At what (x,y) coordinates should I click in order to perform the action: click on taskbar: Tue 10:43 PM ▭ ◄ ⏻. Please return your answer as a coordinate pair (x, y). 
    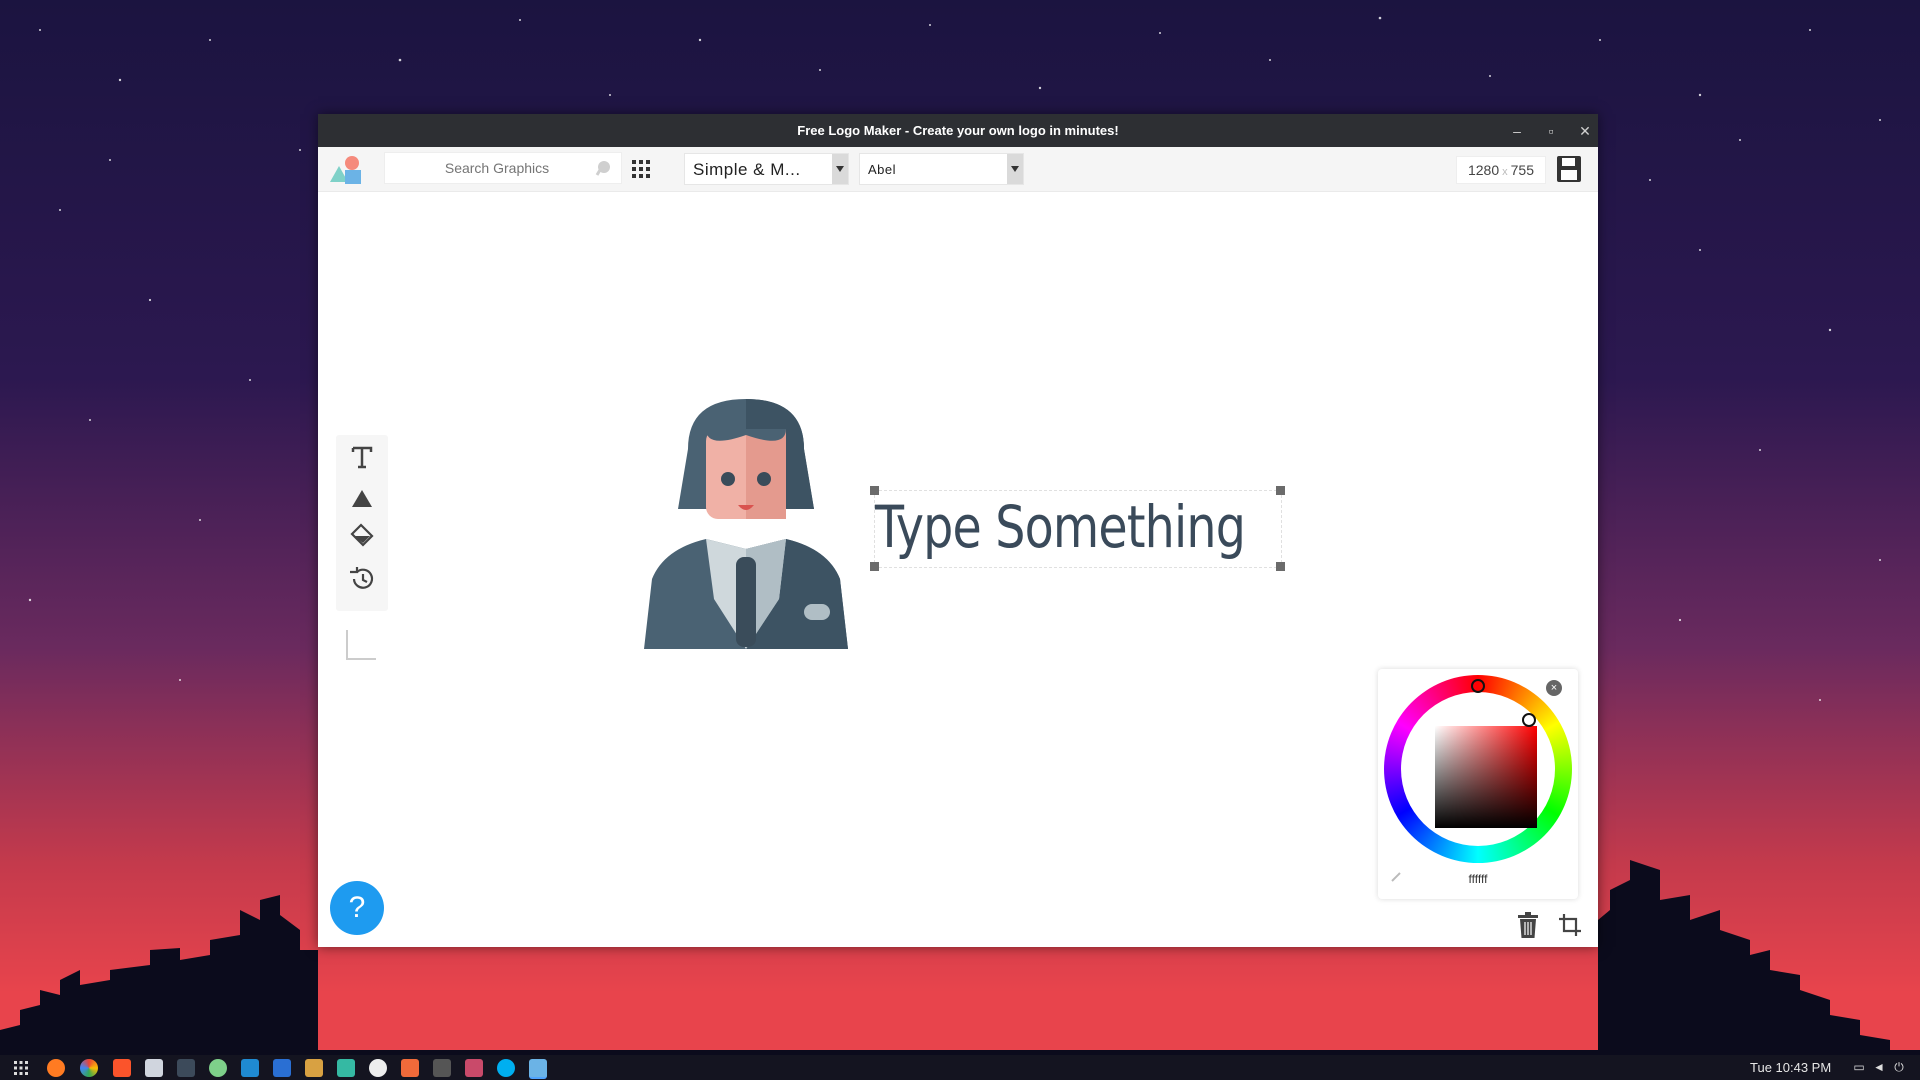
    Looking at the image, I should click on (960, 1067).